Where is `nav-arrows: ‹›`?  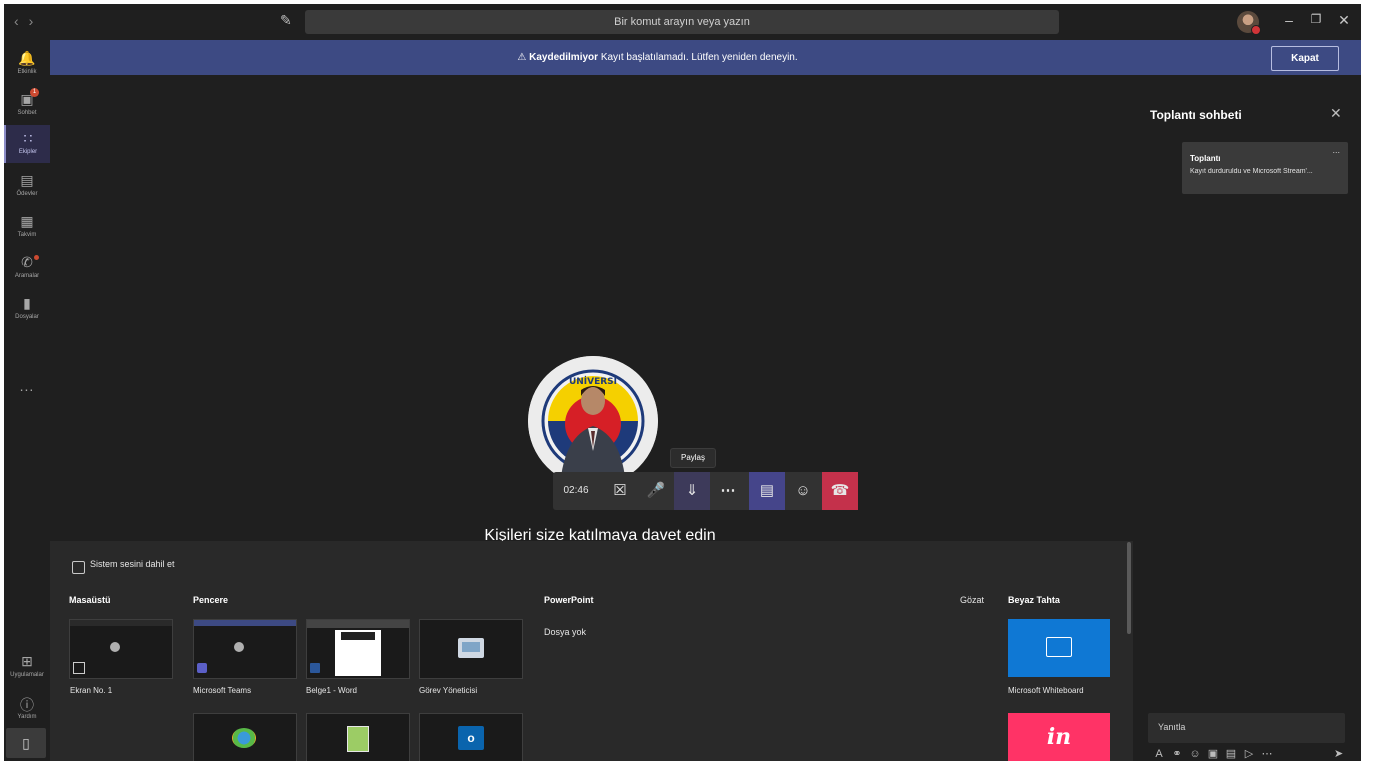
nav-arrows: ‹› is located at coordinates (28, 21).